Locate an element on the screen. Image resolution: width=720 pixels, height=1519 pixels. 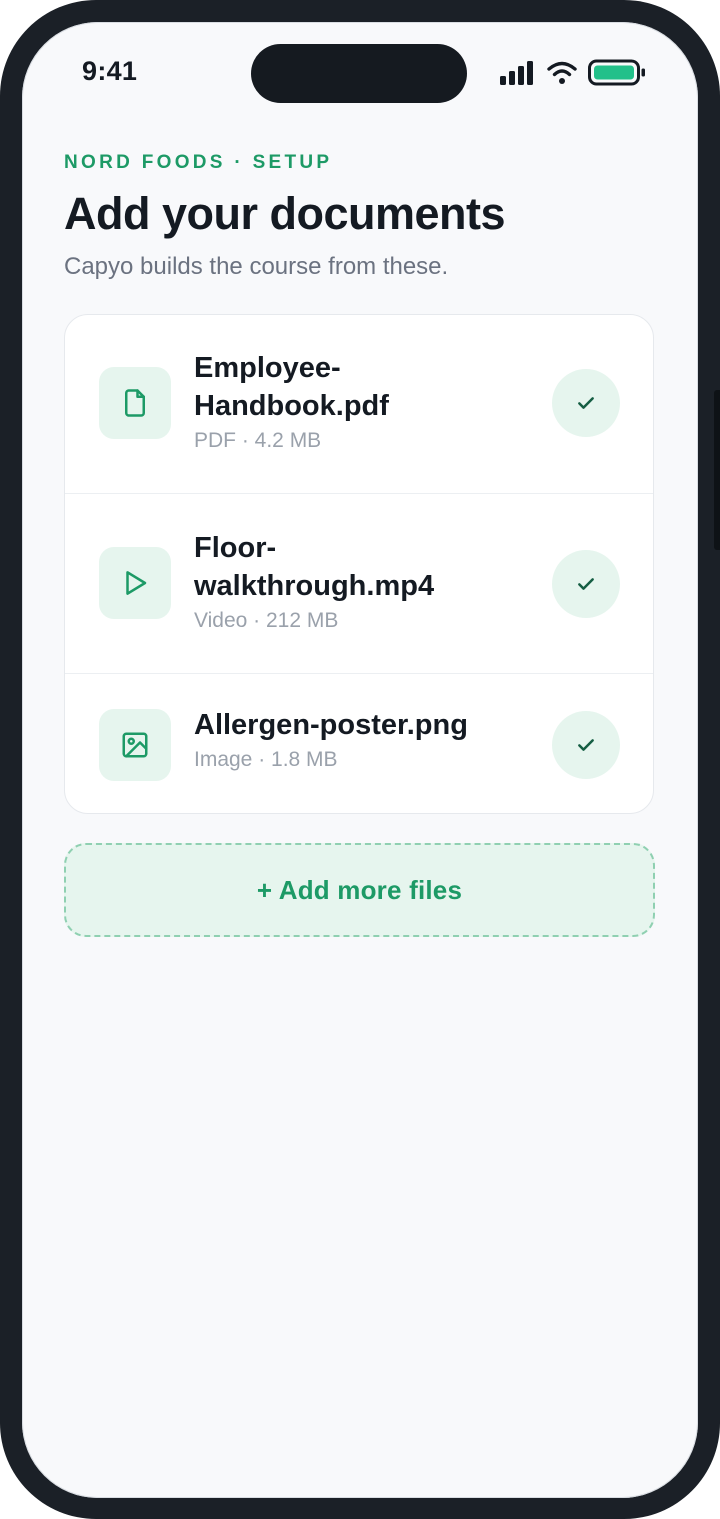
file-name: Handbook.pdf is located at coordinates (291, 406).